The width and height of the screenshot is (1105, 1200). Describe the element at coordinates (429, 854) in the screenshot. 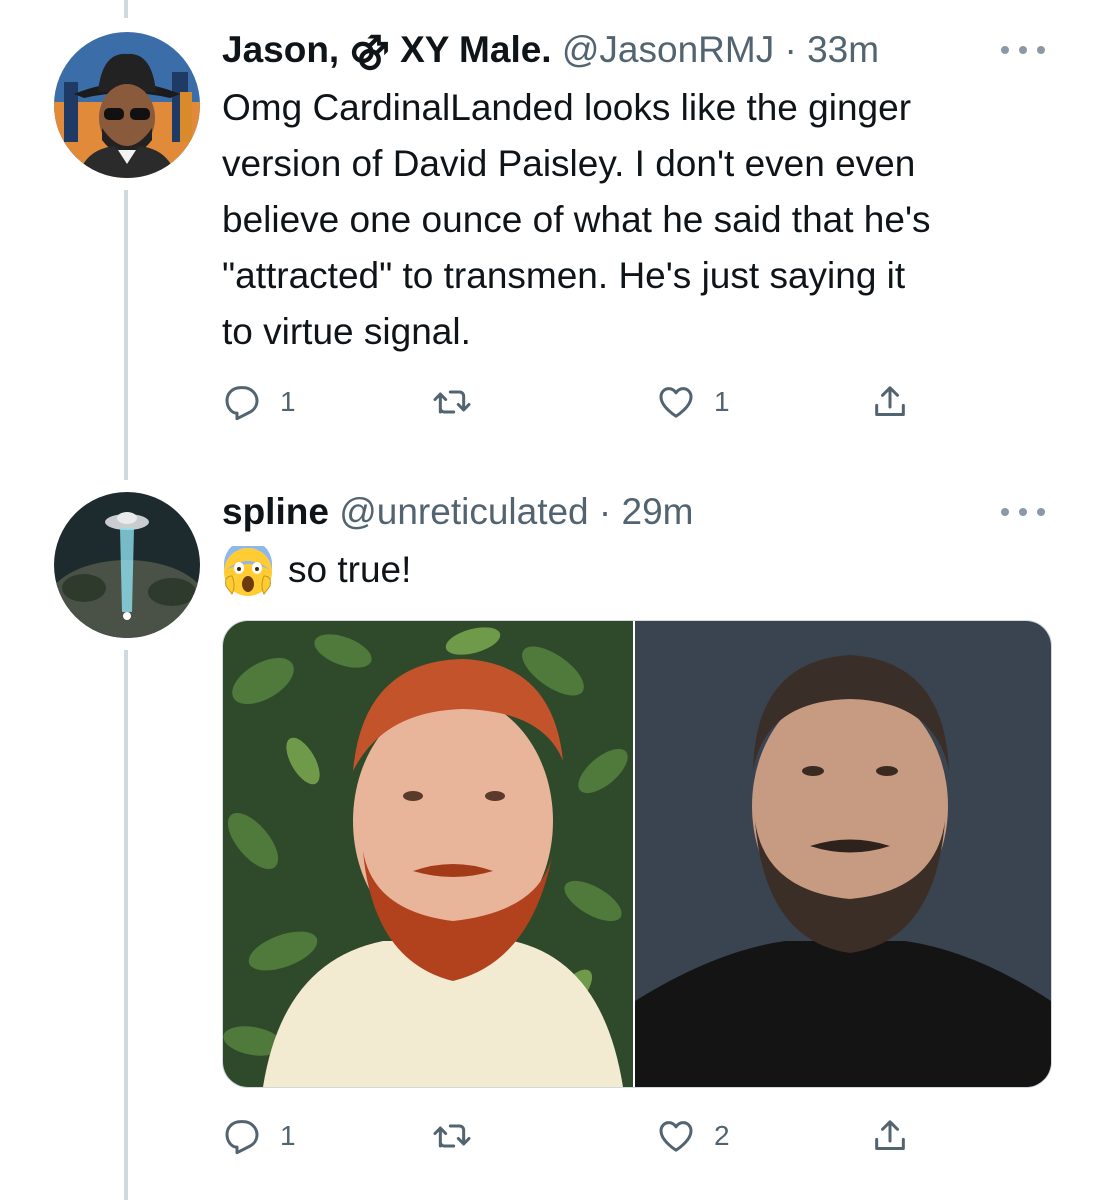

I see `photo-left` at that location.